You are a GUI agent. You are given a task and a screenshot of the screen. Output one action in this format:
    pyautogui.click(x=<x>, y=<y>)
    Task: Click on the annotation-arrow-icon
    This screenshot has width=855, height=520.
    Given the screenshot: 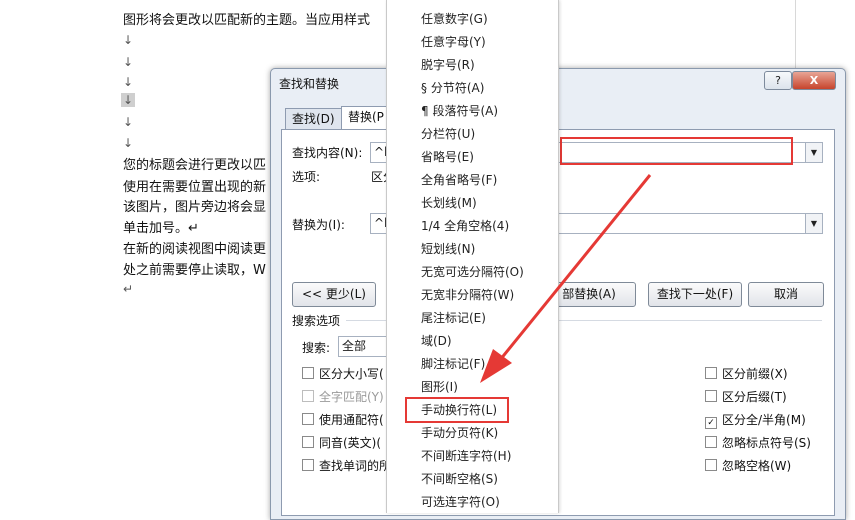 What is the action you would take?
    pyautogui.click(x=566, y=278)
    